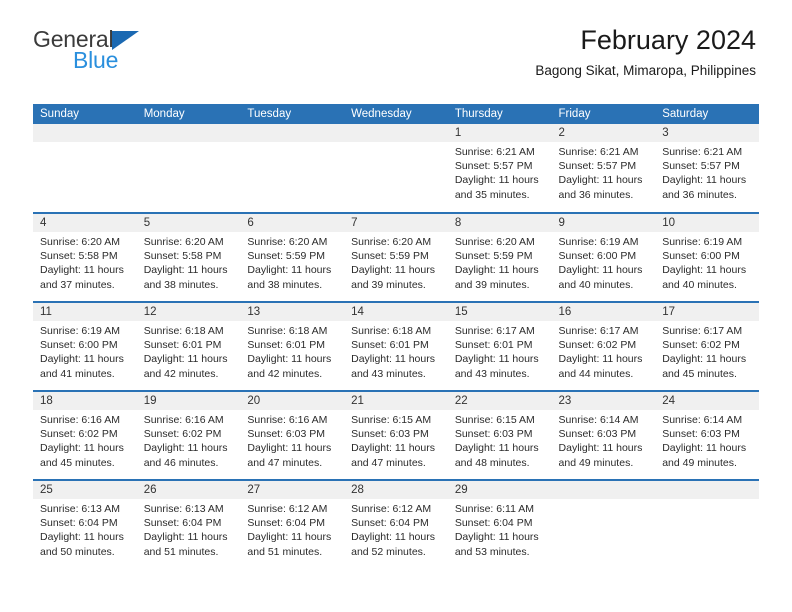 This screenshot has height=612, width=792. What do you see at coordinates (183, 420) in the screenshot?
I see `sunrise-text: Sunrise: 6:16 AM` at bounding box center [183, 420].